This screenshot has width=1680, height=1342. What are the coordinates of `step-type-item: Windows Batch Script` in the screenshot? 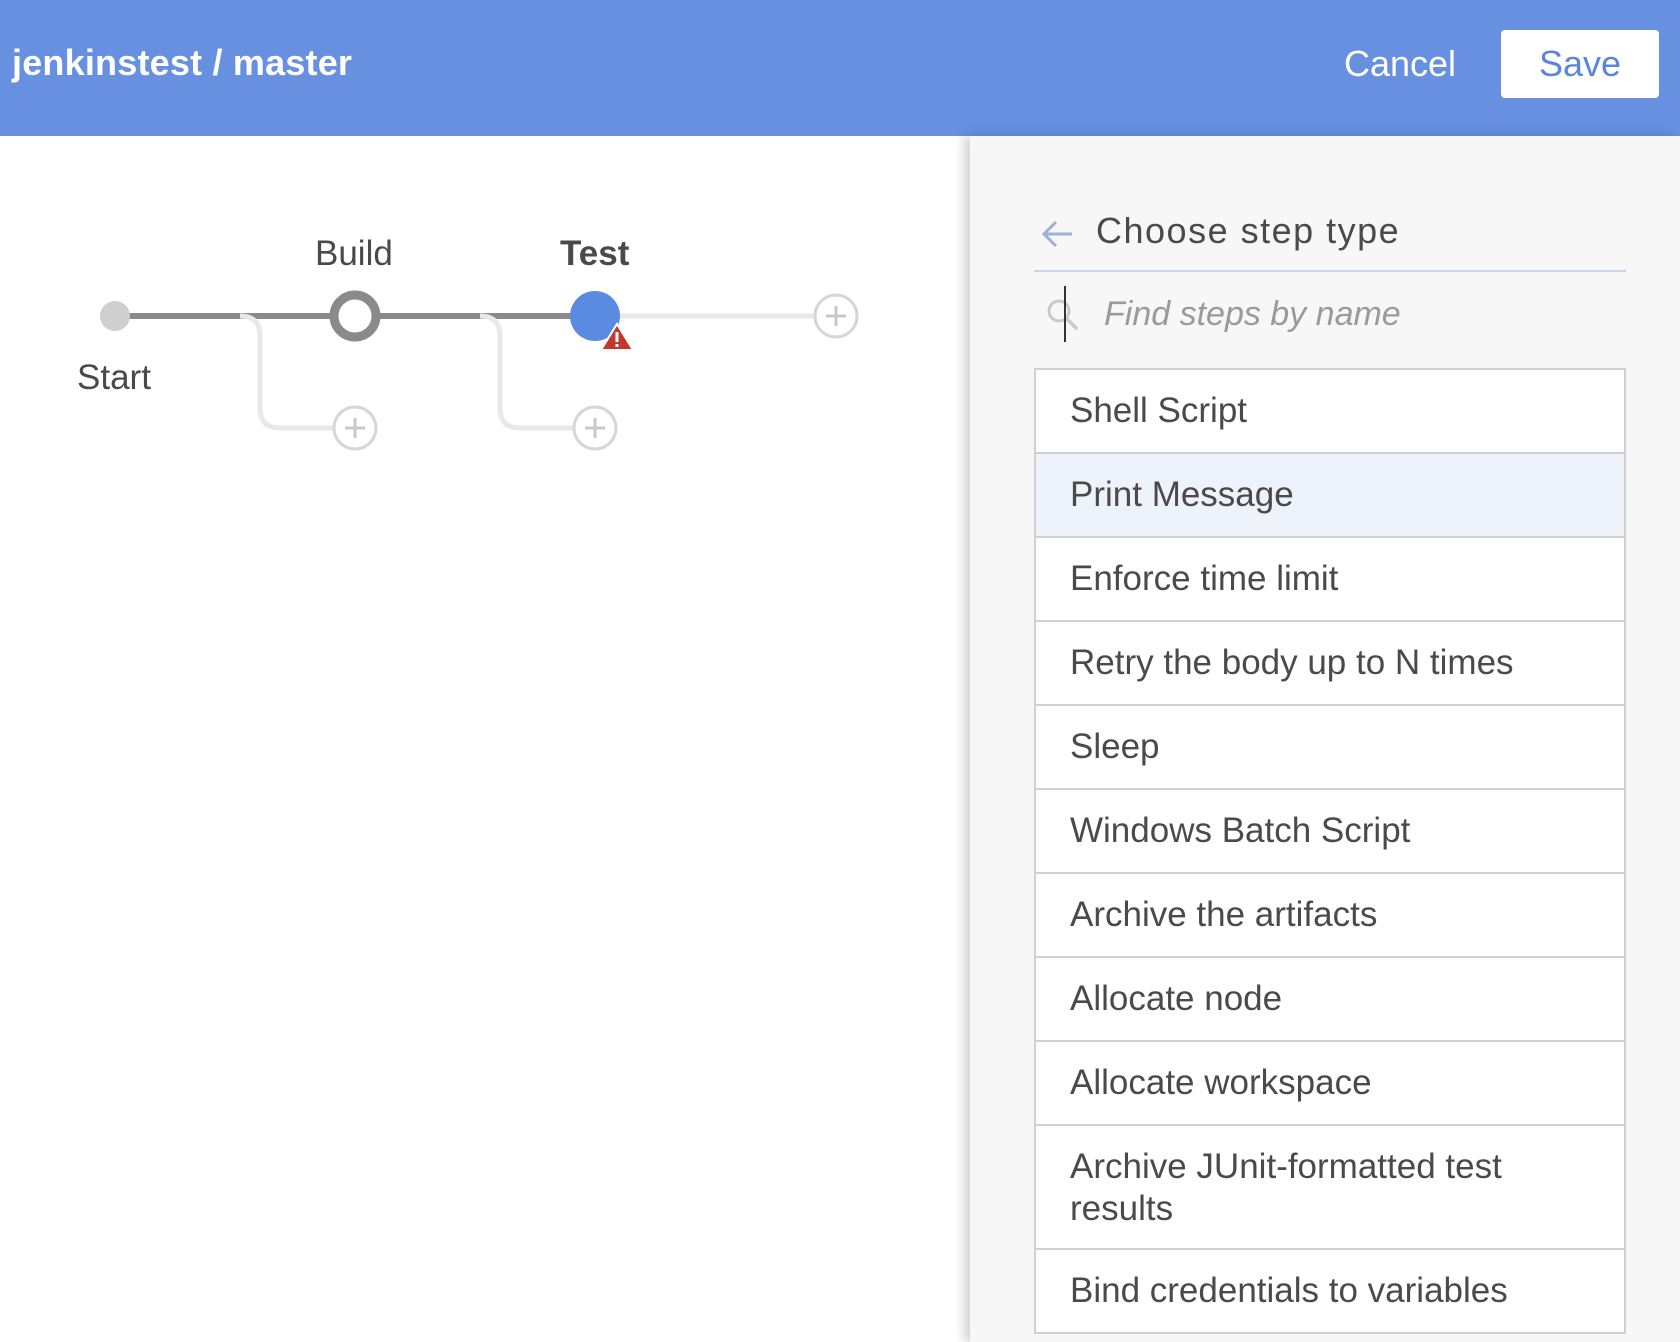 It's located at (1330, 832).